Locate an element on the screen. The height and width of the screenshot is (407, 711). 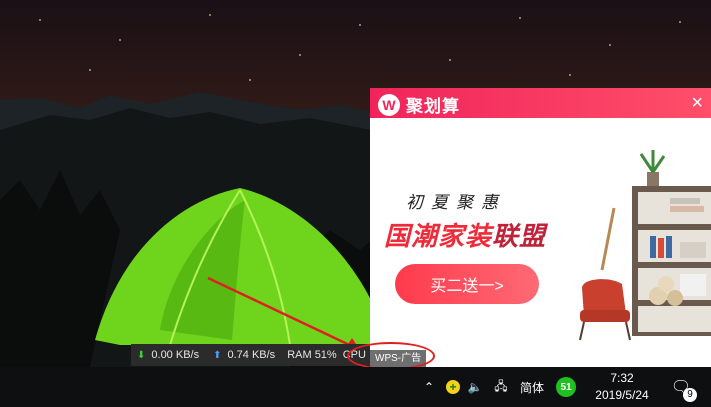
brand-logo-icon: W is located at coordinates (389, 104).